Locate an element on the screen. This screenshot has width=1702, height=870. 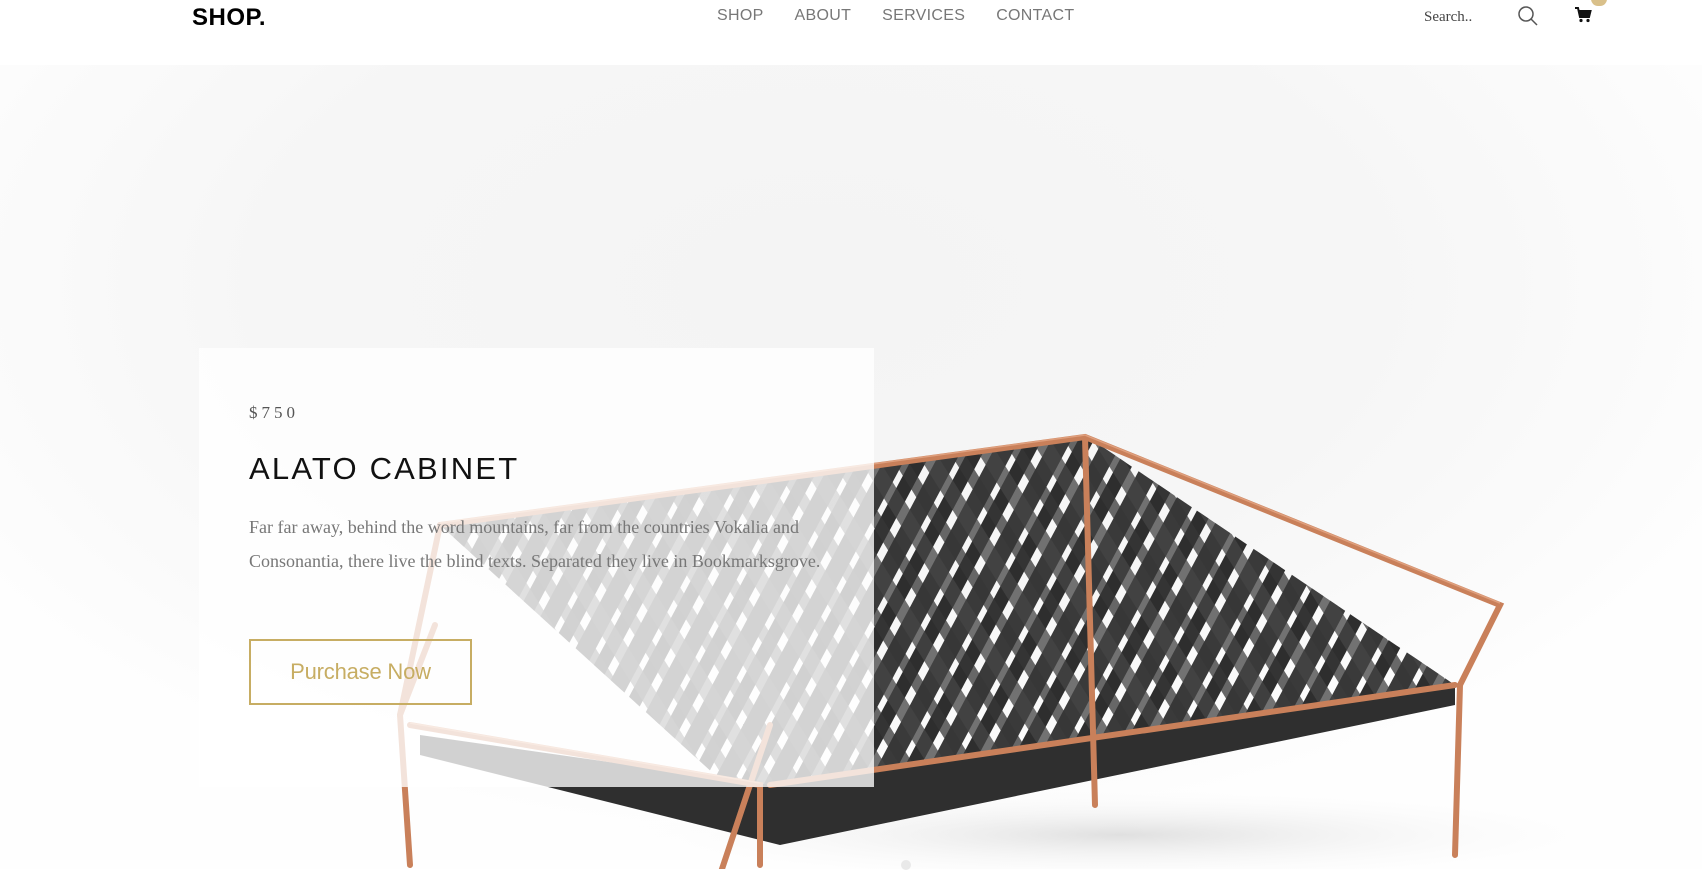
product-price: $750 is located at coordinates (274, 412).